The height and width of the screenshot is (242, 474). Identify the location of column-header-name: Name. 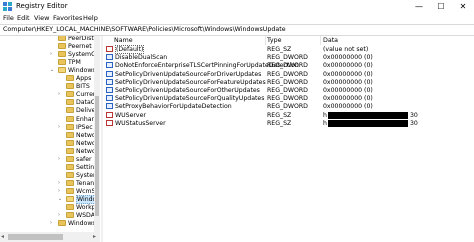
(123, 40).